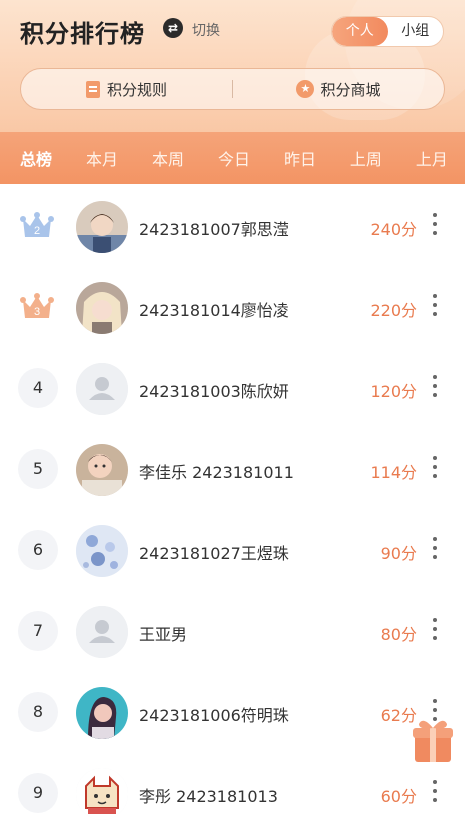  I want to click on score: 90分, so click(398, 553).